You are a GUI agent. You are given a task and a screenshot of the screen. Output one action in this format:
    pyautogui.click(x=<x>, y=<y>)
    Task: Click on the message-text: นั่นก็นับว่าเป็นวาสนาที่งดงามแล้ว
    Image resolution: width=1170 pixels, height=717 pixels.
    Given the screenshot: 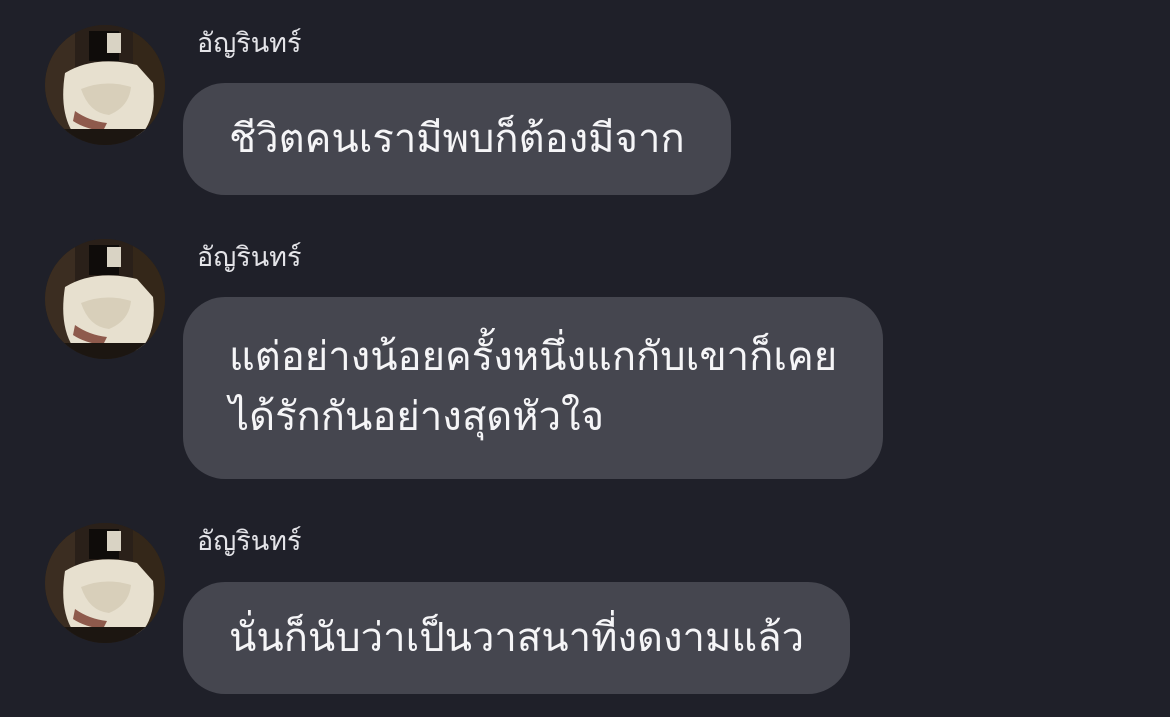 What is the action you would take?
    pyautogui.click(x=517, y=638)
    